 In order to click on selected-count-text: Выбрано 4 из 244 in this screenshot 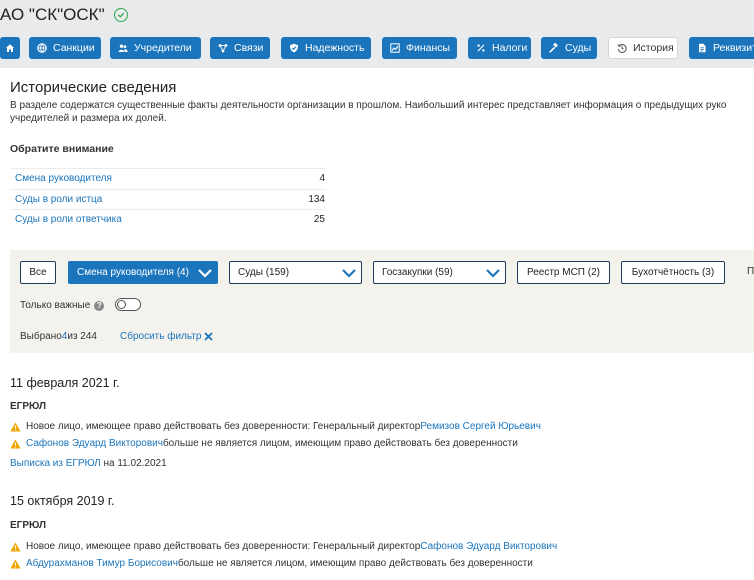, I will do `click(58, 336)`.